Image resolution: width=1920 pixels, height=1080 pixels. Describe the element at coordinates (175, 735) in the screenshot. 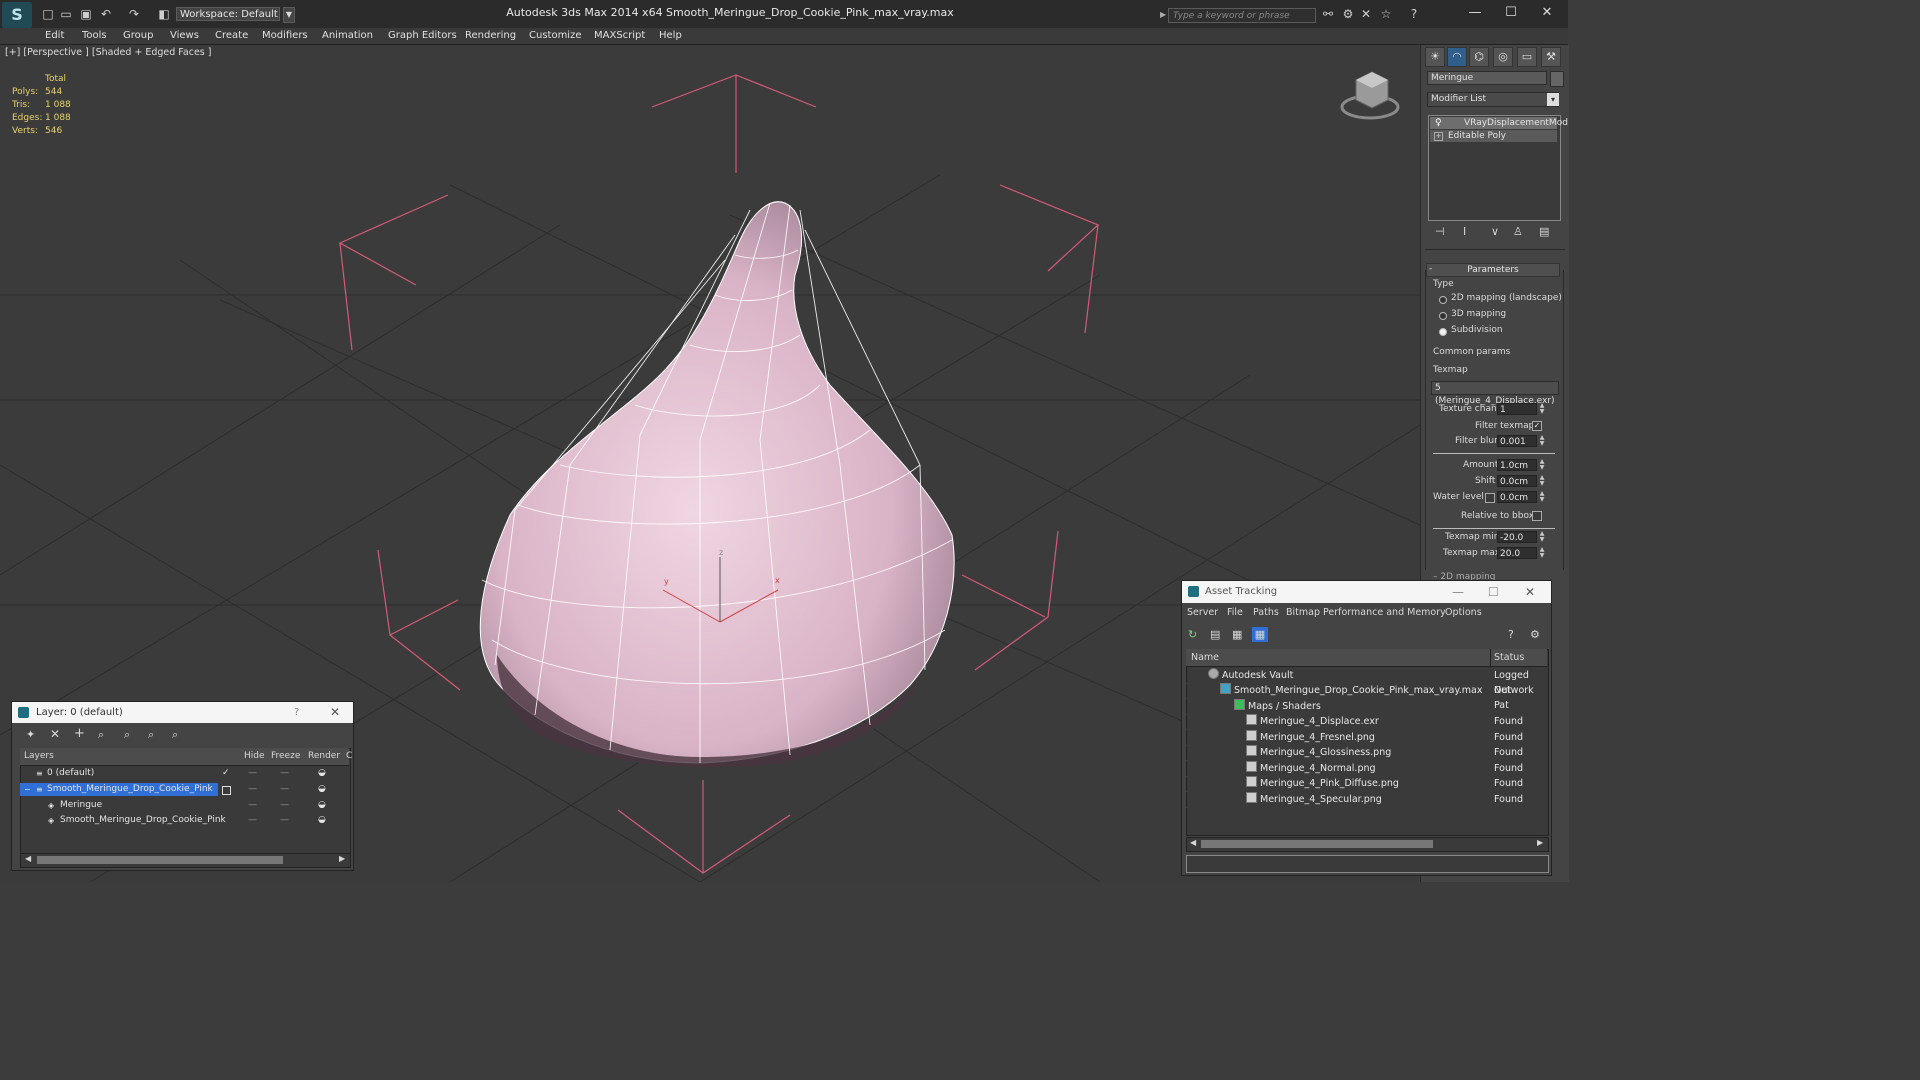

I see `freeze-all-icon: ⌕` at that location.